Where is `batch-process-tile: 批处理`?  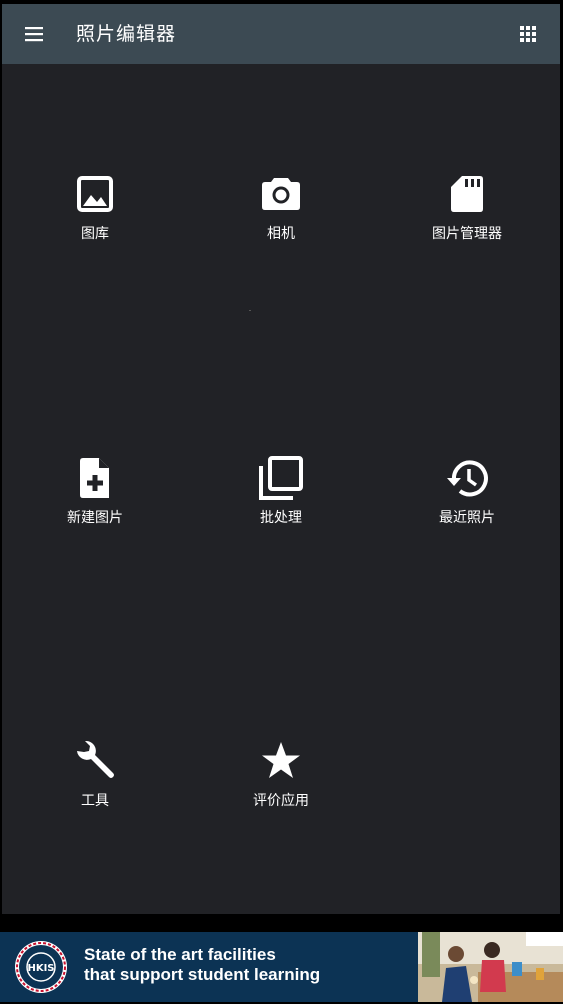
batch-process-tile: 批处理 is located at coordinates (281, 514).